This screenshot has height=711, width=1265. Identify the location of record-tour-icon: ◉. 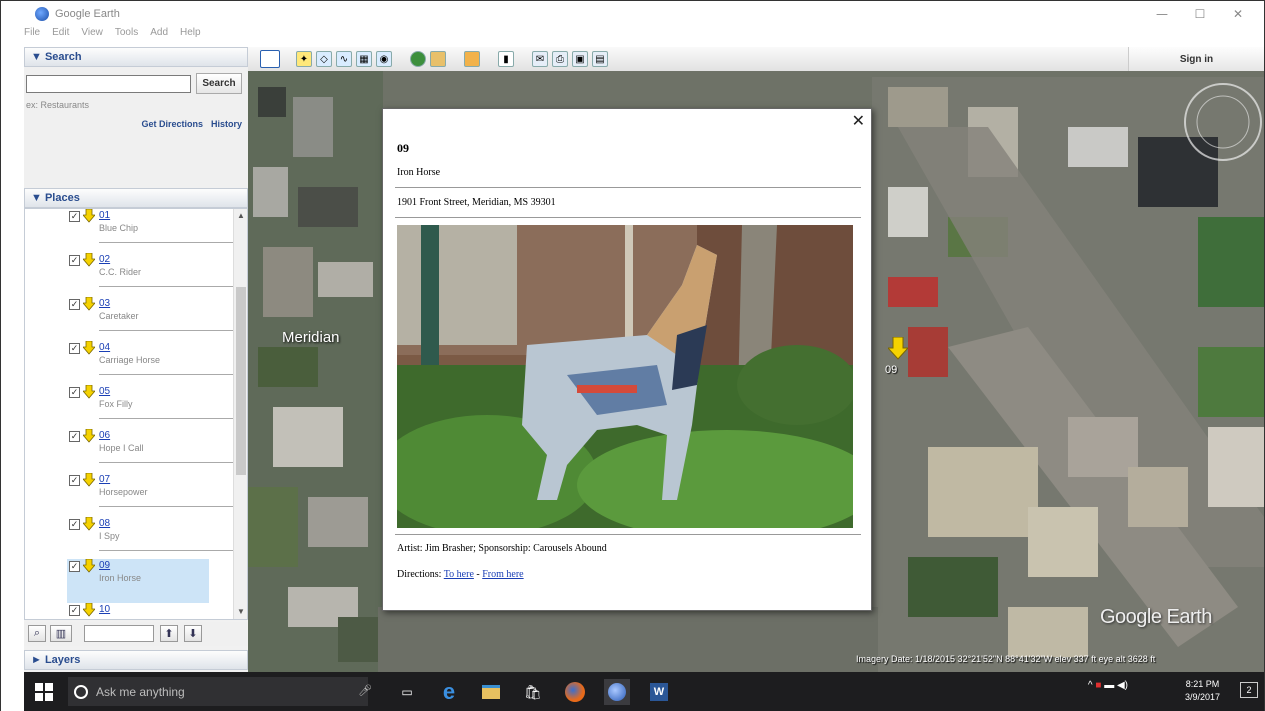
(384, 59).